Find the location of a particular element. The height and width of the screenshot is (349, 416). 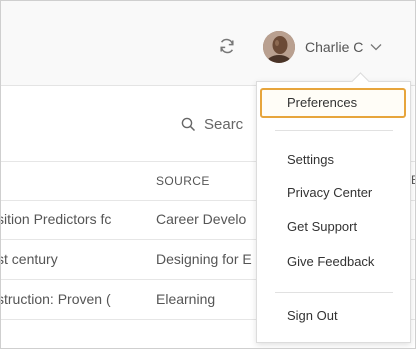

menu-item-sign-out: Sign Out is located at coordinates (312, 315).